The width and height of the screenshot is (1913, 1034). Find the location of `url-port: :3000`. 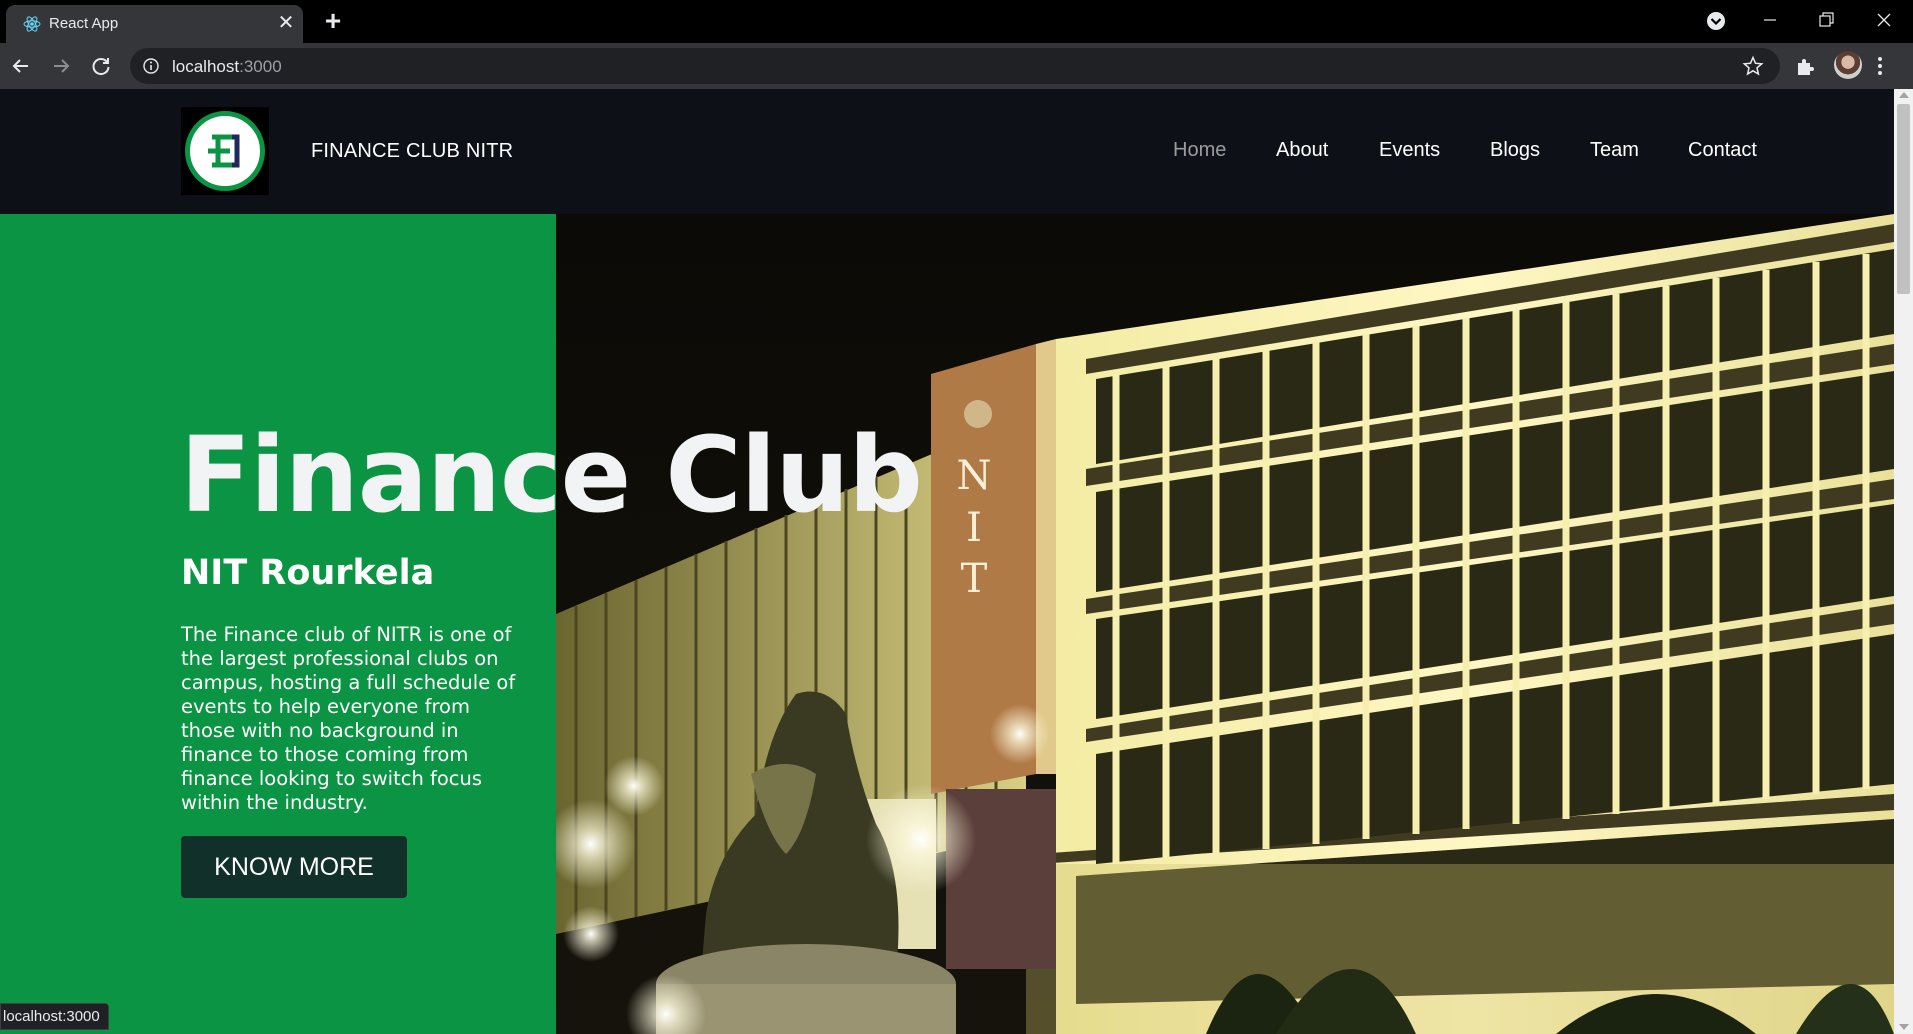

url-port: :3000 is located at coordinates (260, 66).